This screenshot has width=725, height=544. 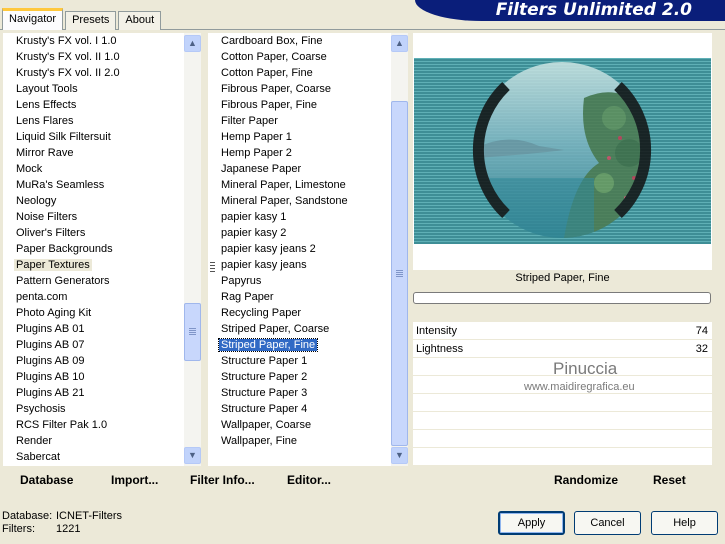 What do you see at coordinates (93, 57) in the screenshot?
I see `category-list-item: Krusty's FX vol. II 1.0` at bounding box center [93, 57].